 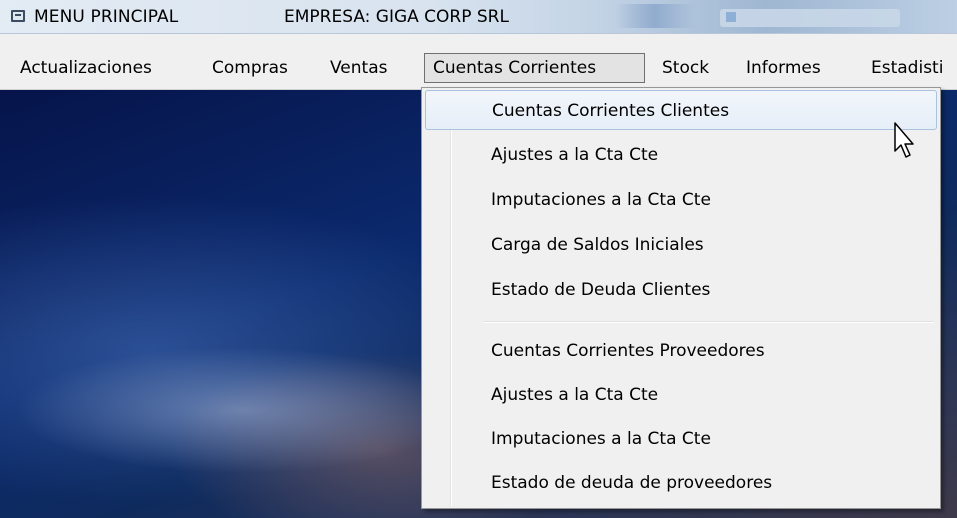 I want to click on menu-item-estado-deuda-proveedores: Estado de deuda de proveedores, so click(x=681, y=483).